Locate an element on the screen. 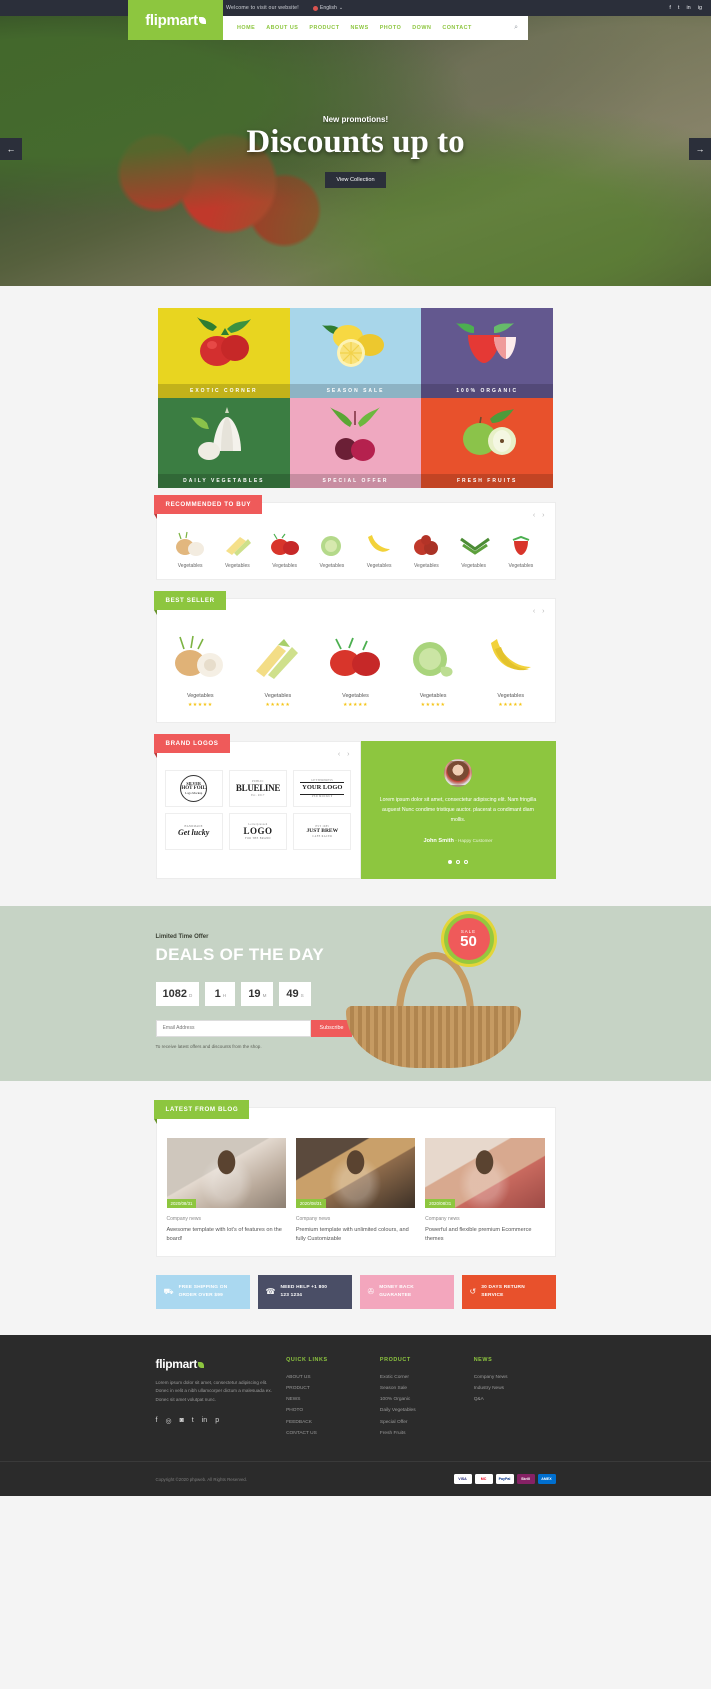  footer-link-daily-vegetables: Daily Vegetables is located at coordinates (421, 1410).